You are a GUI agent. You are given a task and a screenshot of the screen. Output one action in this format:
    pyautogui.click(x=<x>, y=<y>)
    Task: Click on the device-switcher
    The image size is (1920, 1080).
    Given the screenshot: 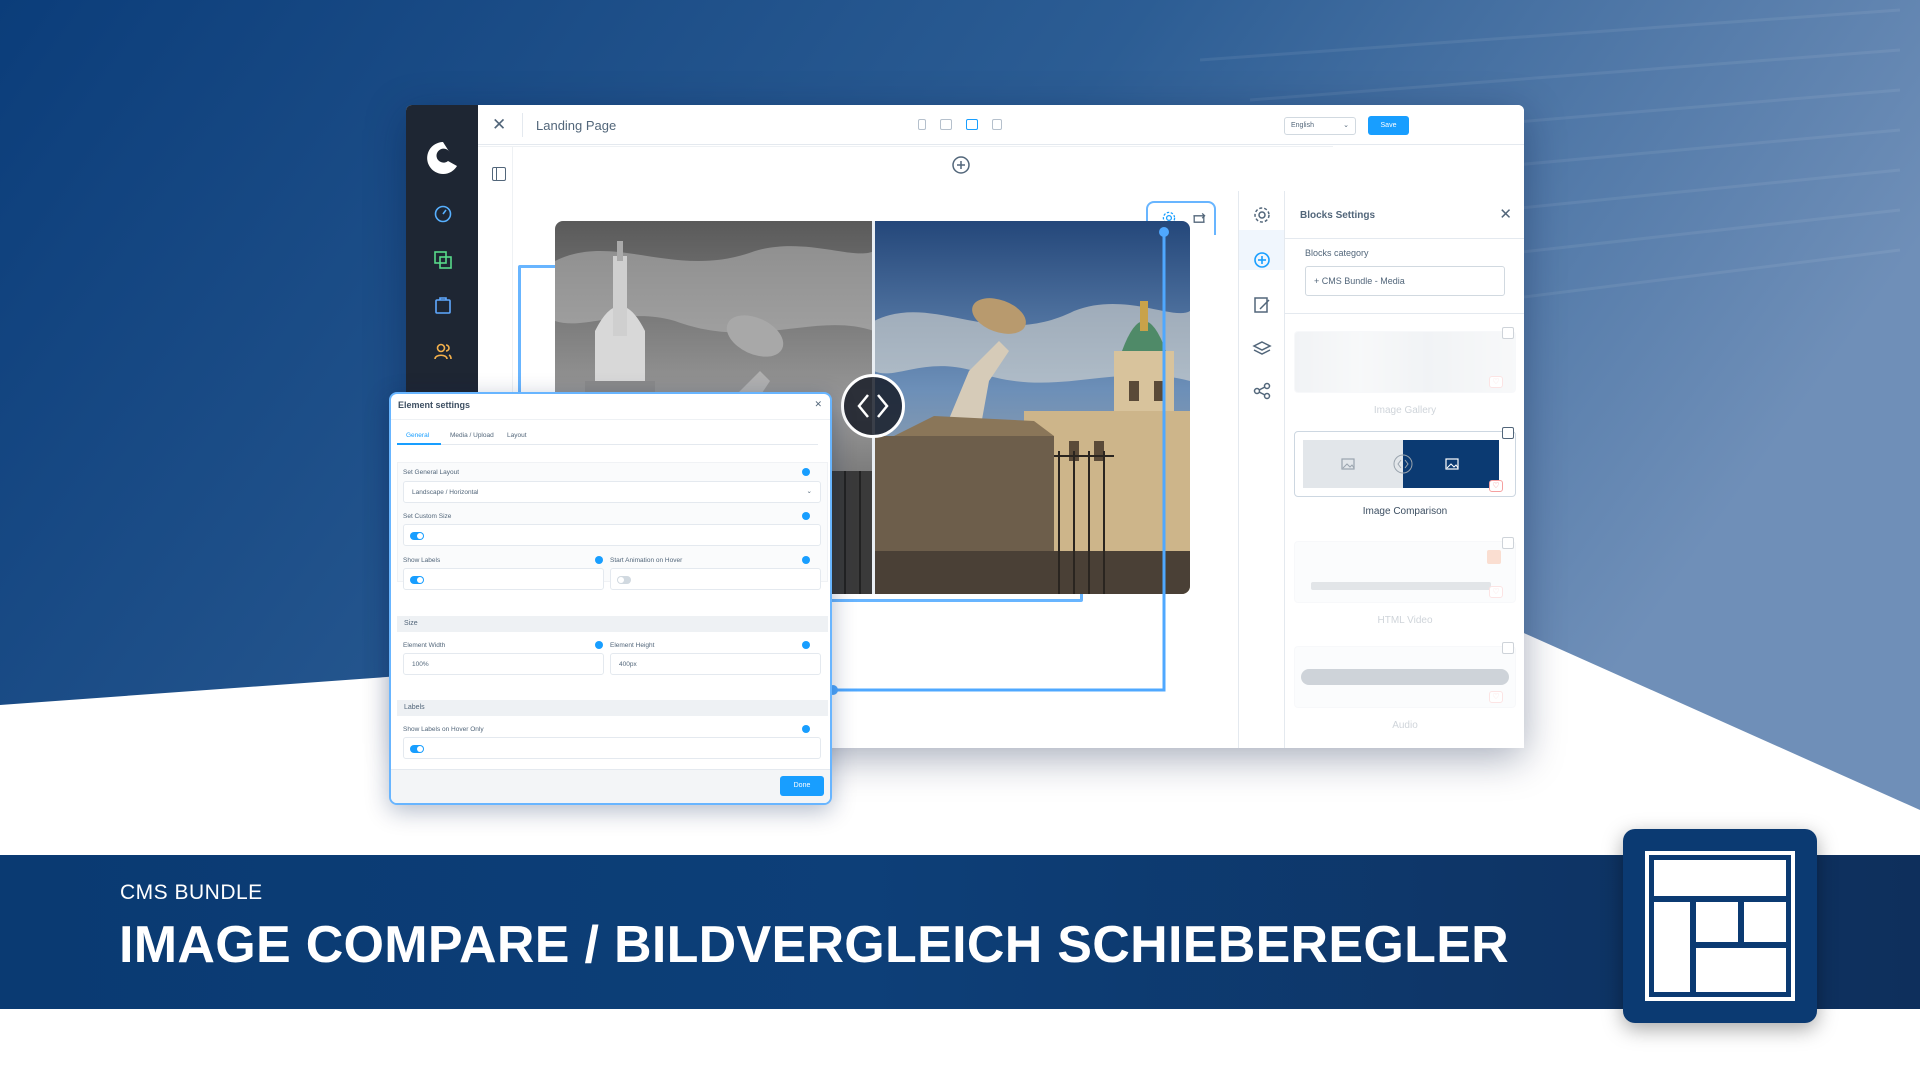 What is the action you would take?
    pyautogui.click(x=960, y=124)
    